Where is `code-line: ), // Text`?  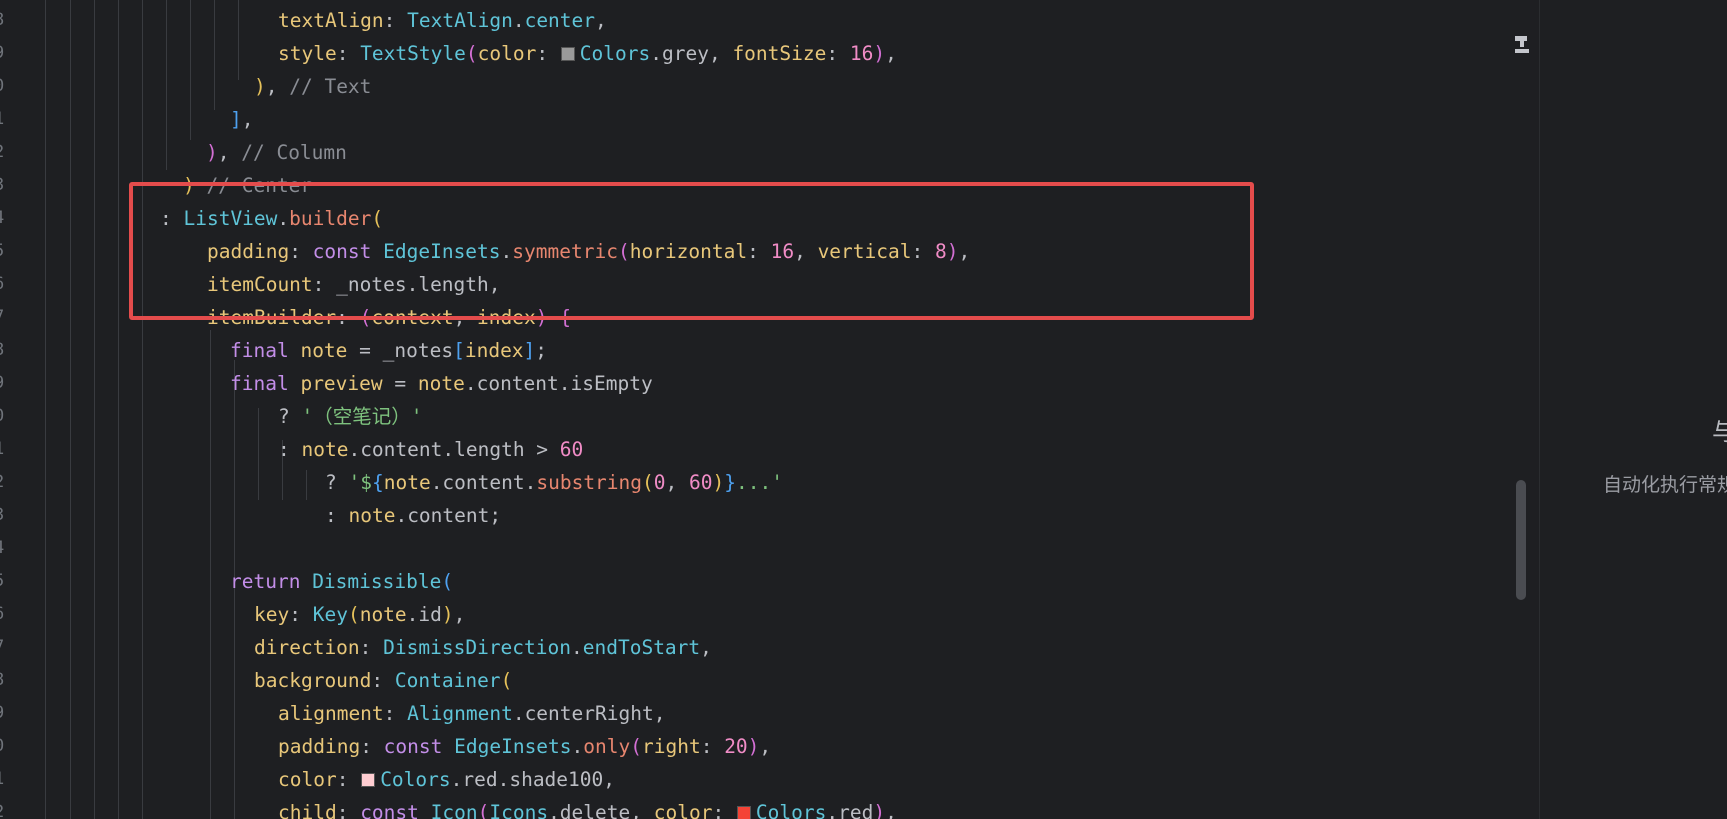 code-line: ), // Text is located at coordinates (312, 86).